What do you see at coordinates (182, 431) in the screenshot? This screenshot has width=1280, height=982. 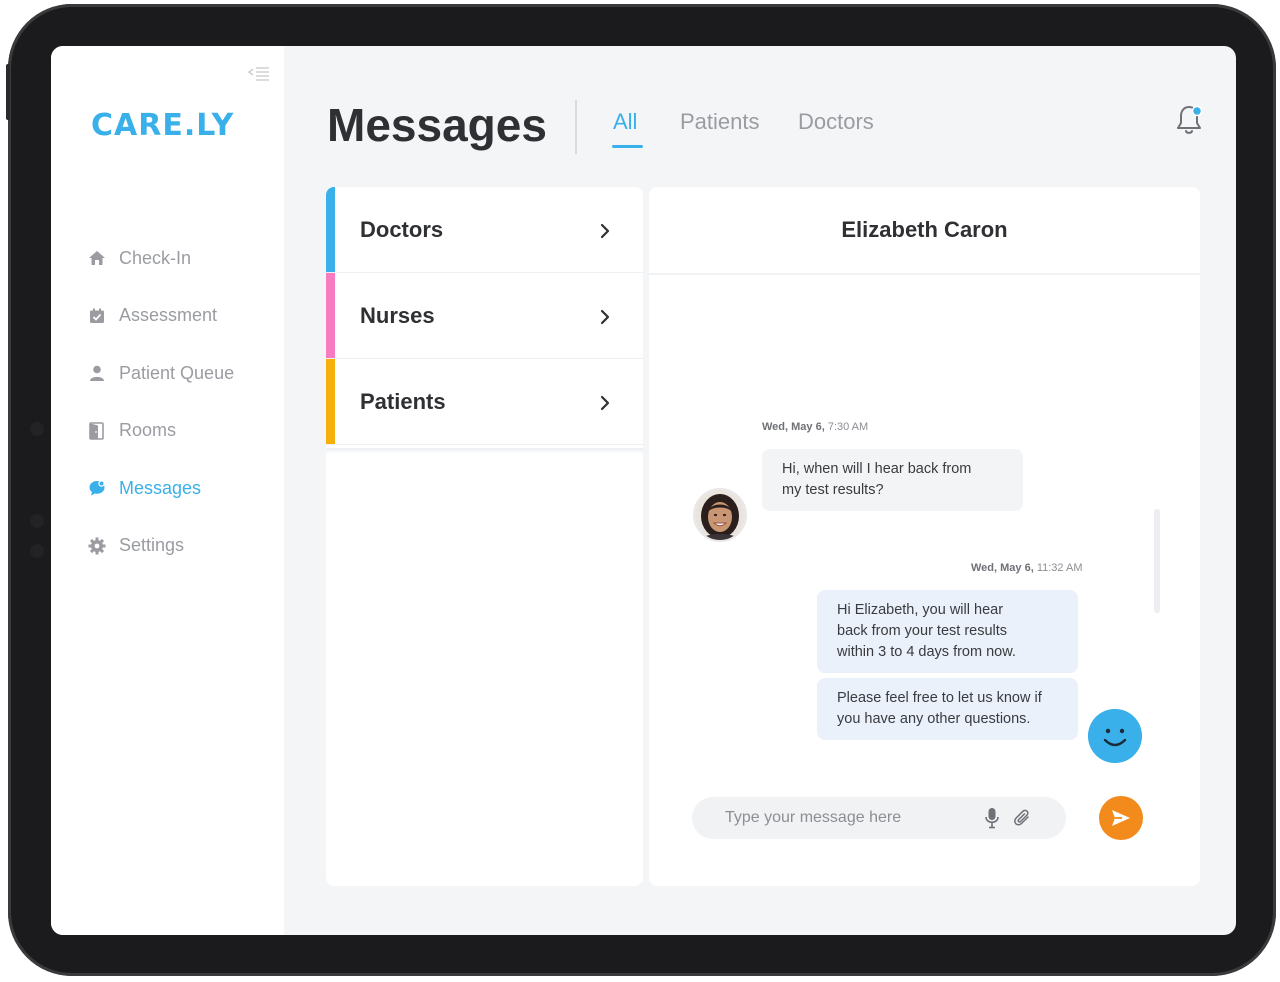 I see `sidebar-item-rooms: Rooms` at bounding box center [182, 431].